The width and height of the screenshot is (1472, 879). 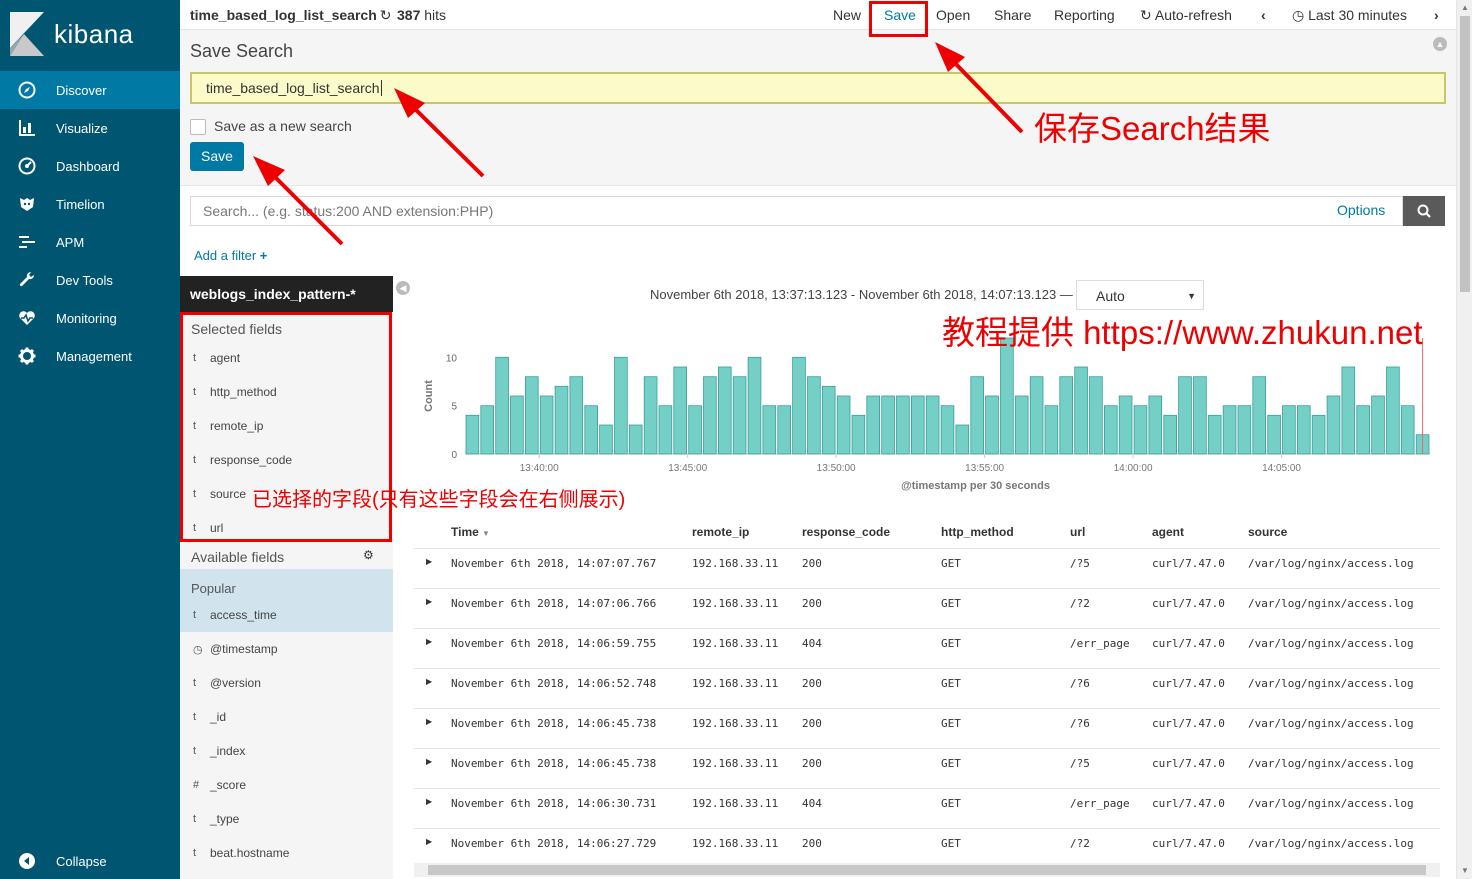 I want to click on sidebar-collapse-icon: ◀, so click(x=403, y=288).